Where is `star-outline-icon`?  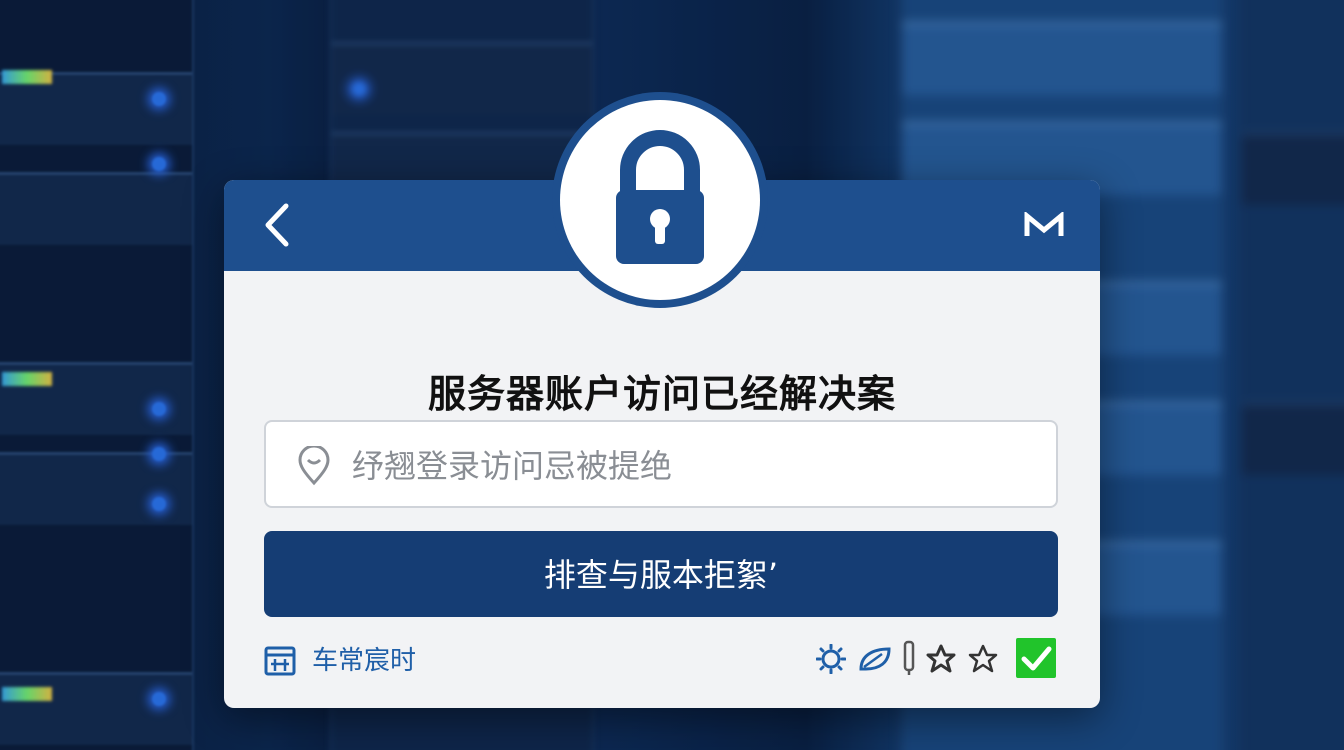 star-outline-icon is located at coordinates (983, 659).